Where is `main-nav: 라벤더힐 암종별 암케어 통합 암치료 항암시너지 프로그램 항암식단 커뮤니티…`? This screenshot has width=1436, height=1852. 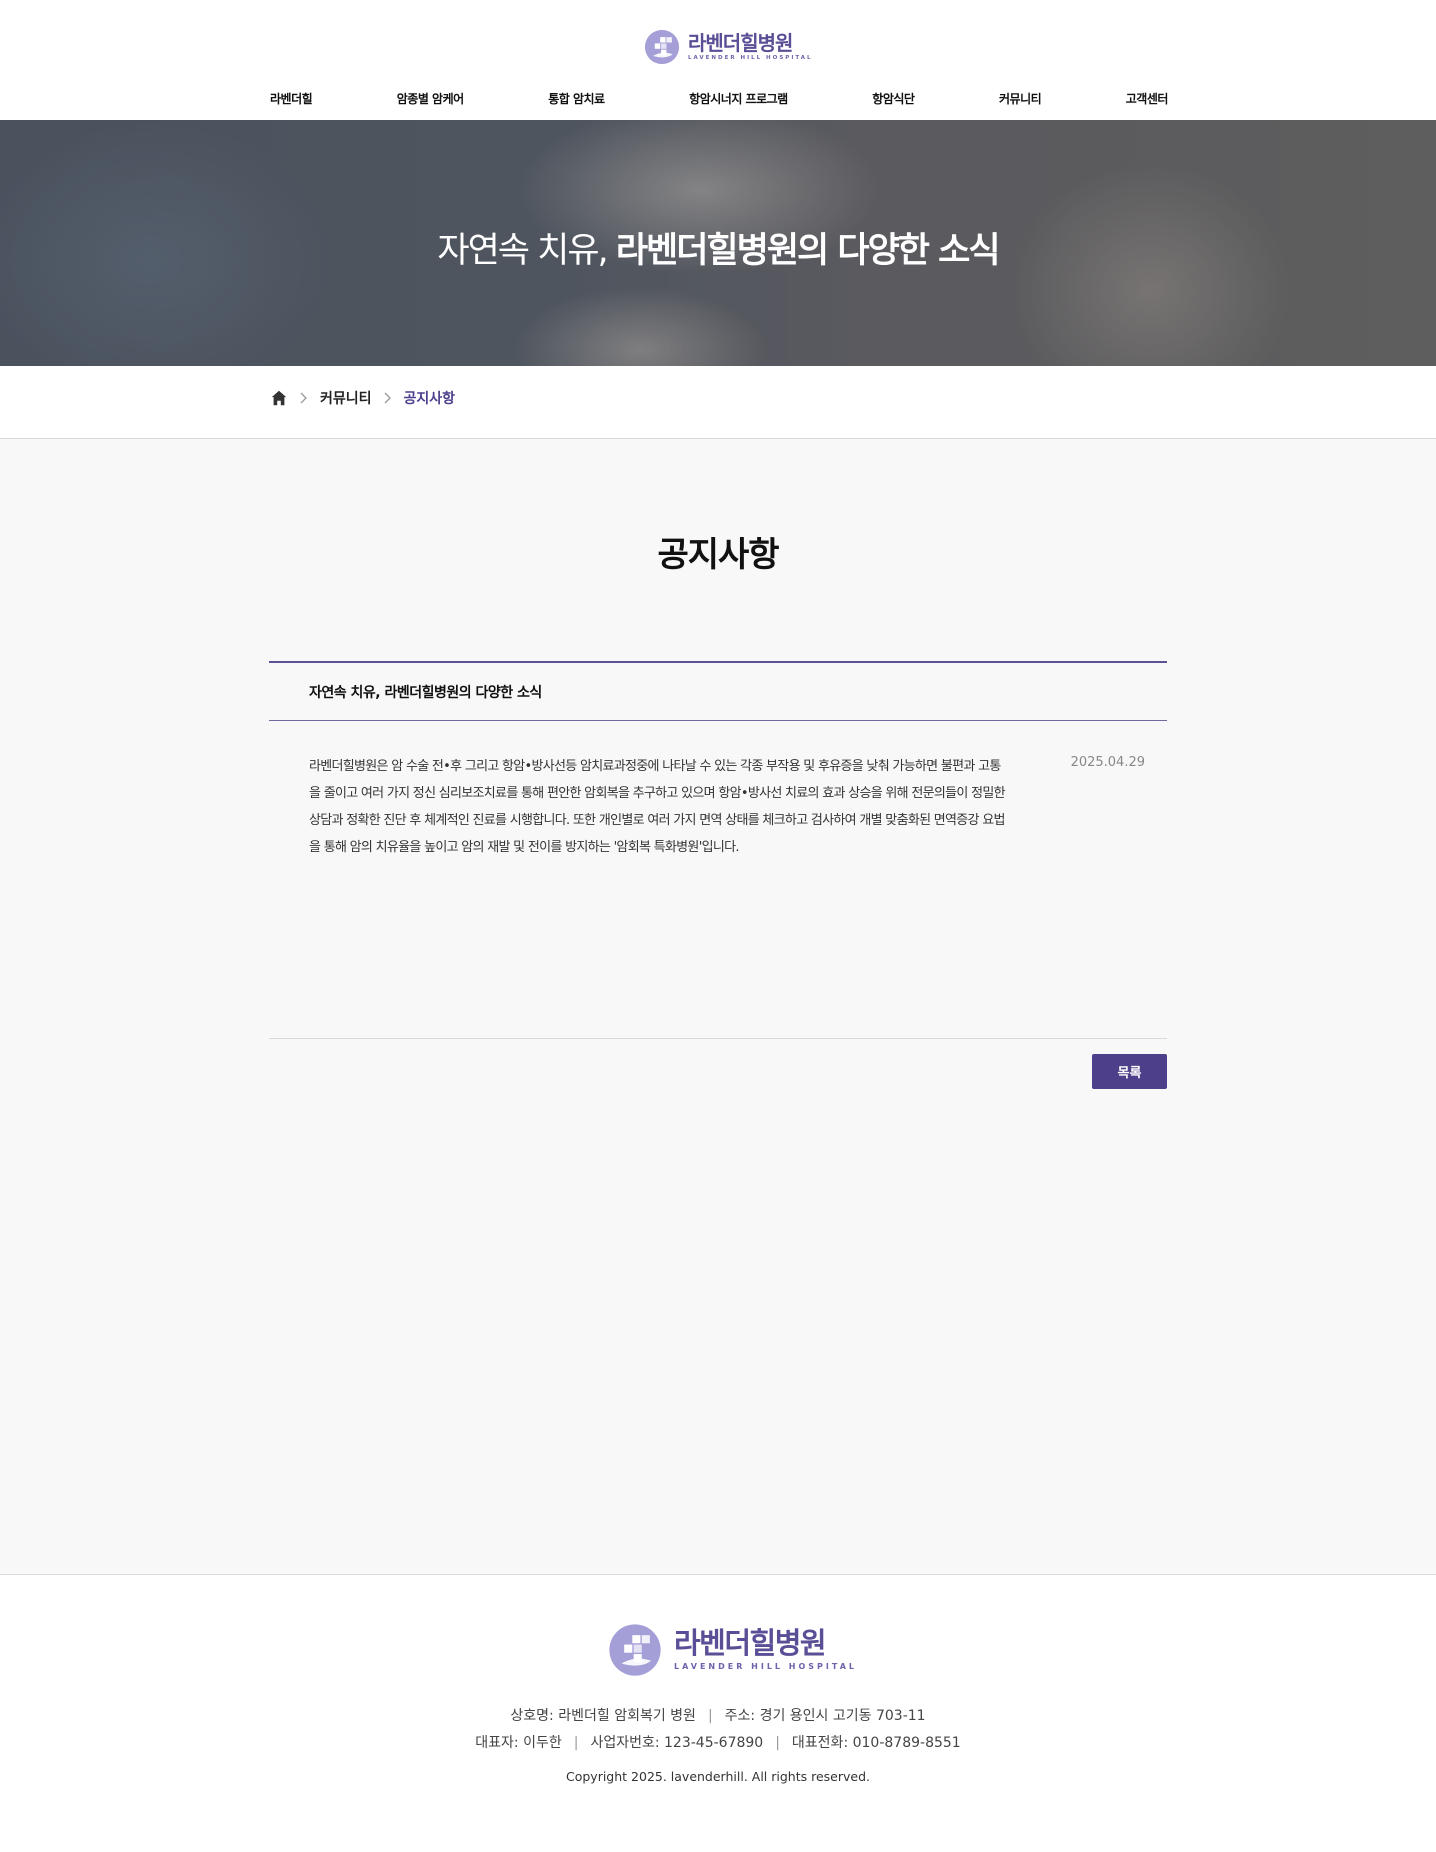
main-nav: 라벤더힐 암종별 암케어 통합 암치료 항암시너지 프로그램 항암식단 커뮤니티… is located at coordinates (719, 98).